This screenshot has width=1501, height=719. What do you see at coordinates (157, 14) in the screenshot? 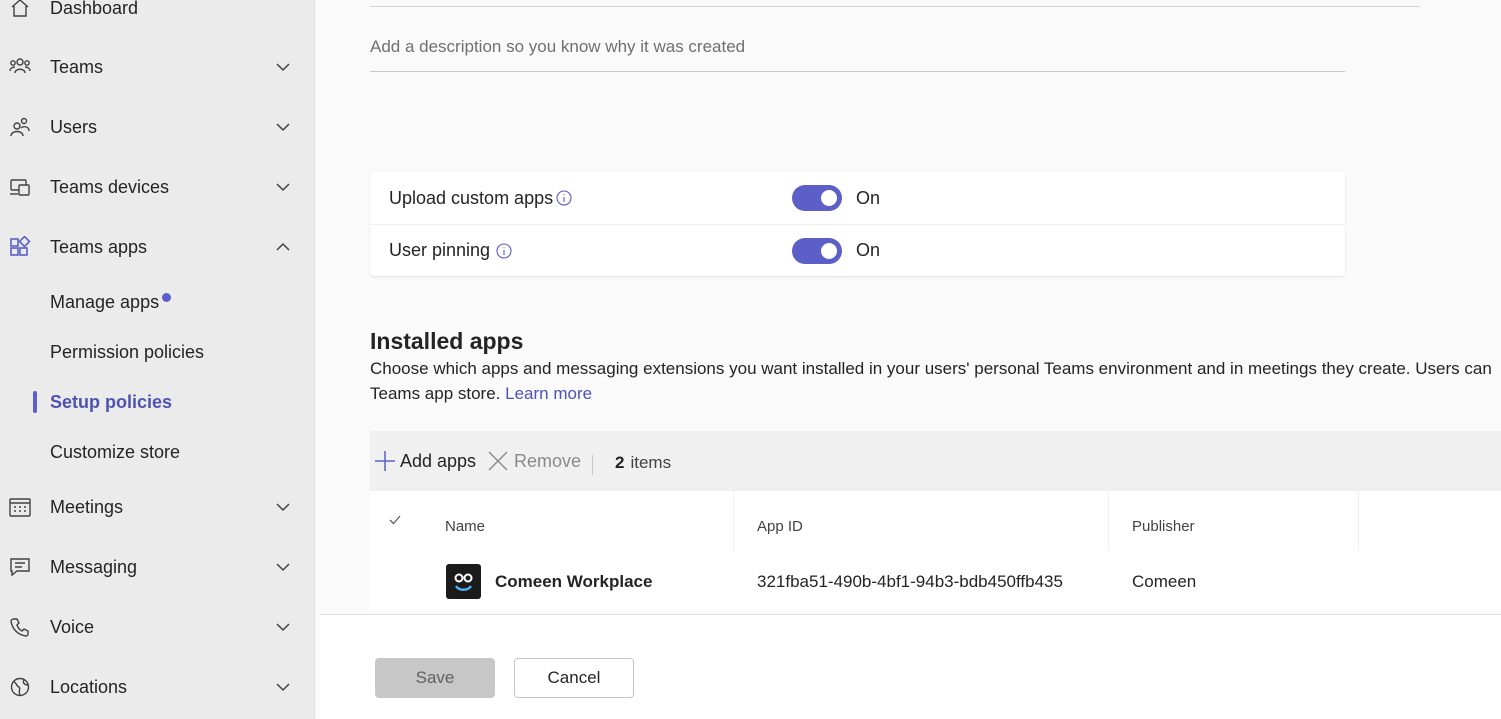
I see `nav-item-dashboard: Dashboard` at bounding box center [157, 14].